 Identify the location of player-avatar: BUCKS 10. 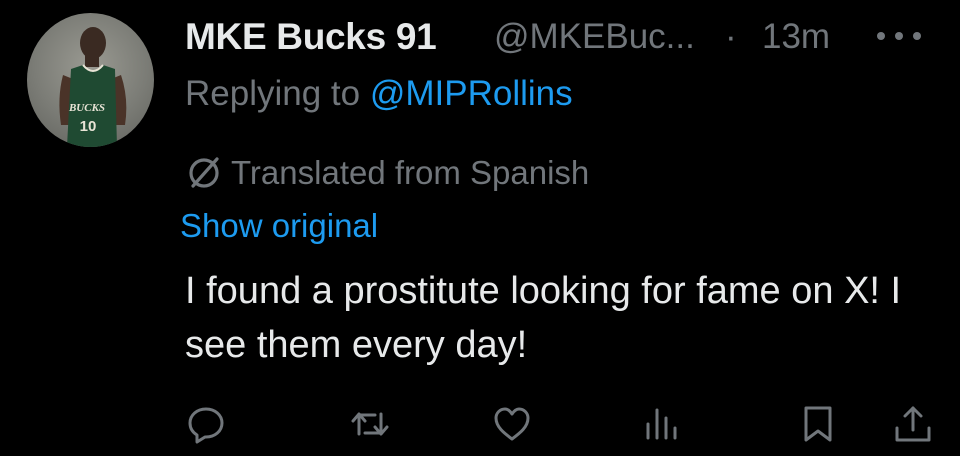
(93, 87).